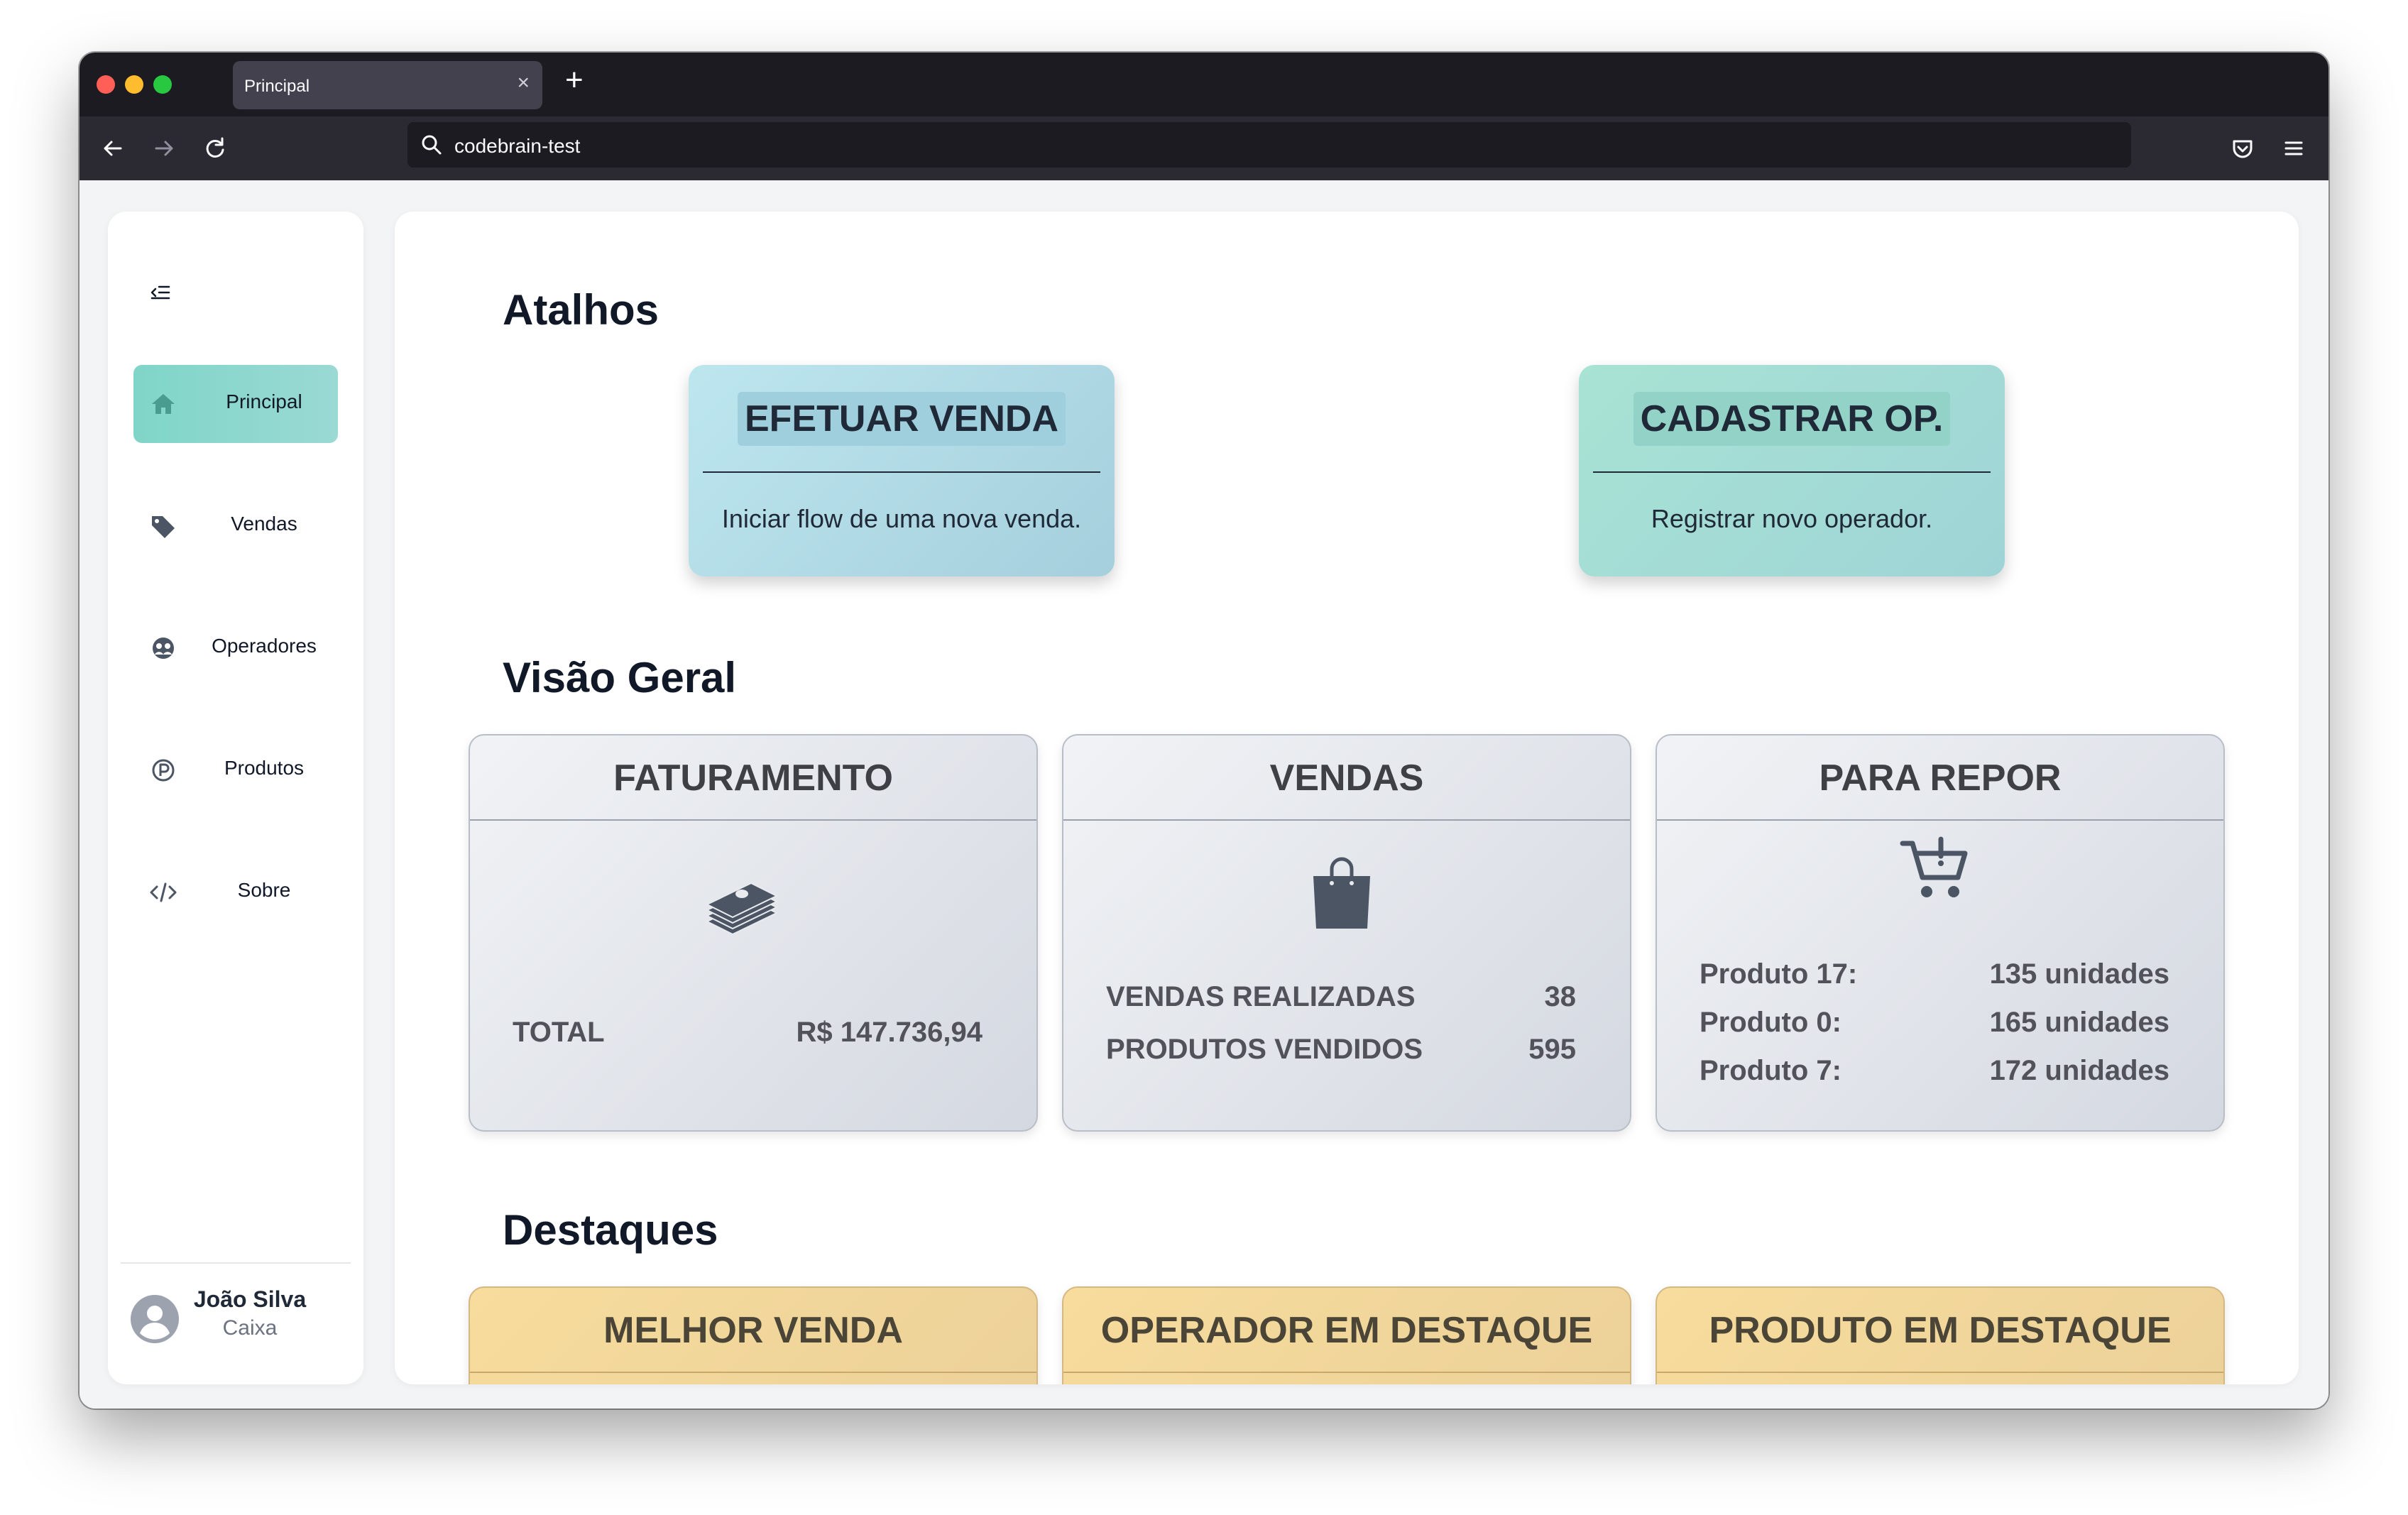  I want to click on card-operador-destaque: OPERADOR EM DESTAQUE, so click(1346, 1335).